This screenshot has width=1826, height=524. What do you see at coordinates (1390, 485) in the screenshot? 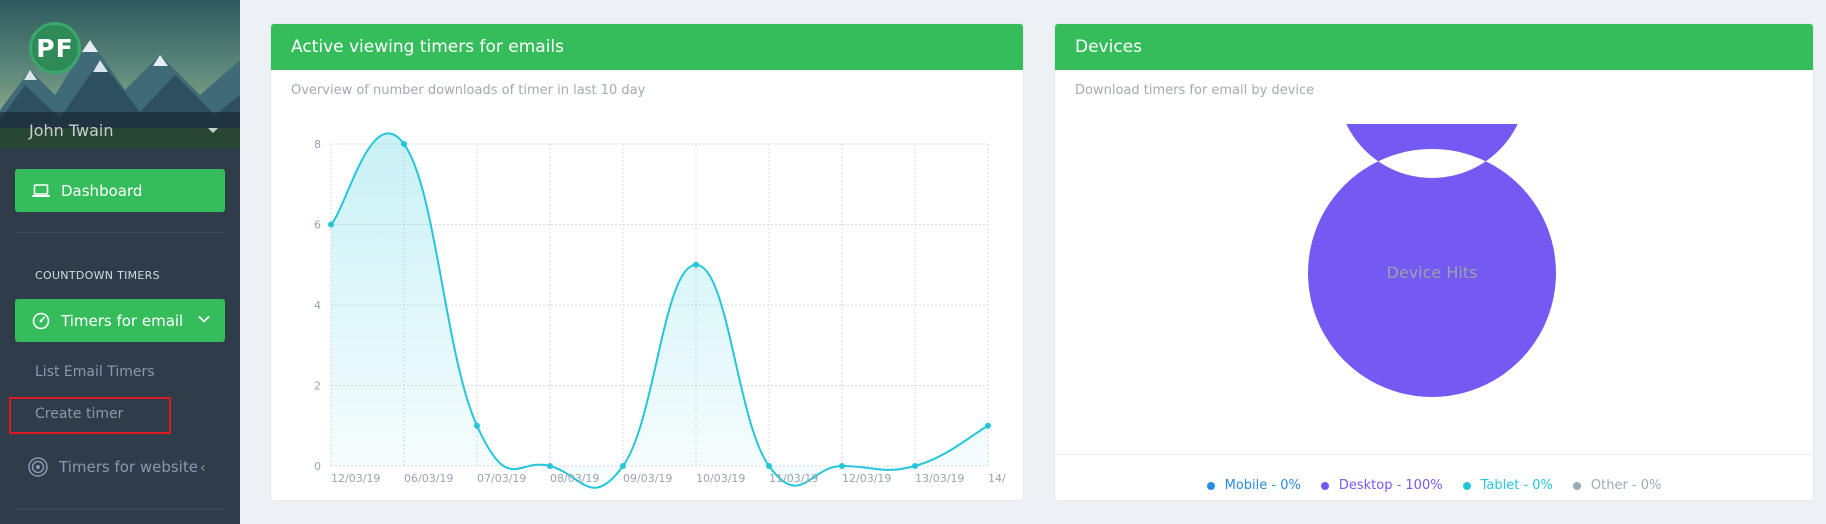
I see `legend-label: Desktop - 100%` at bounding box center [1390, 485].